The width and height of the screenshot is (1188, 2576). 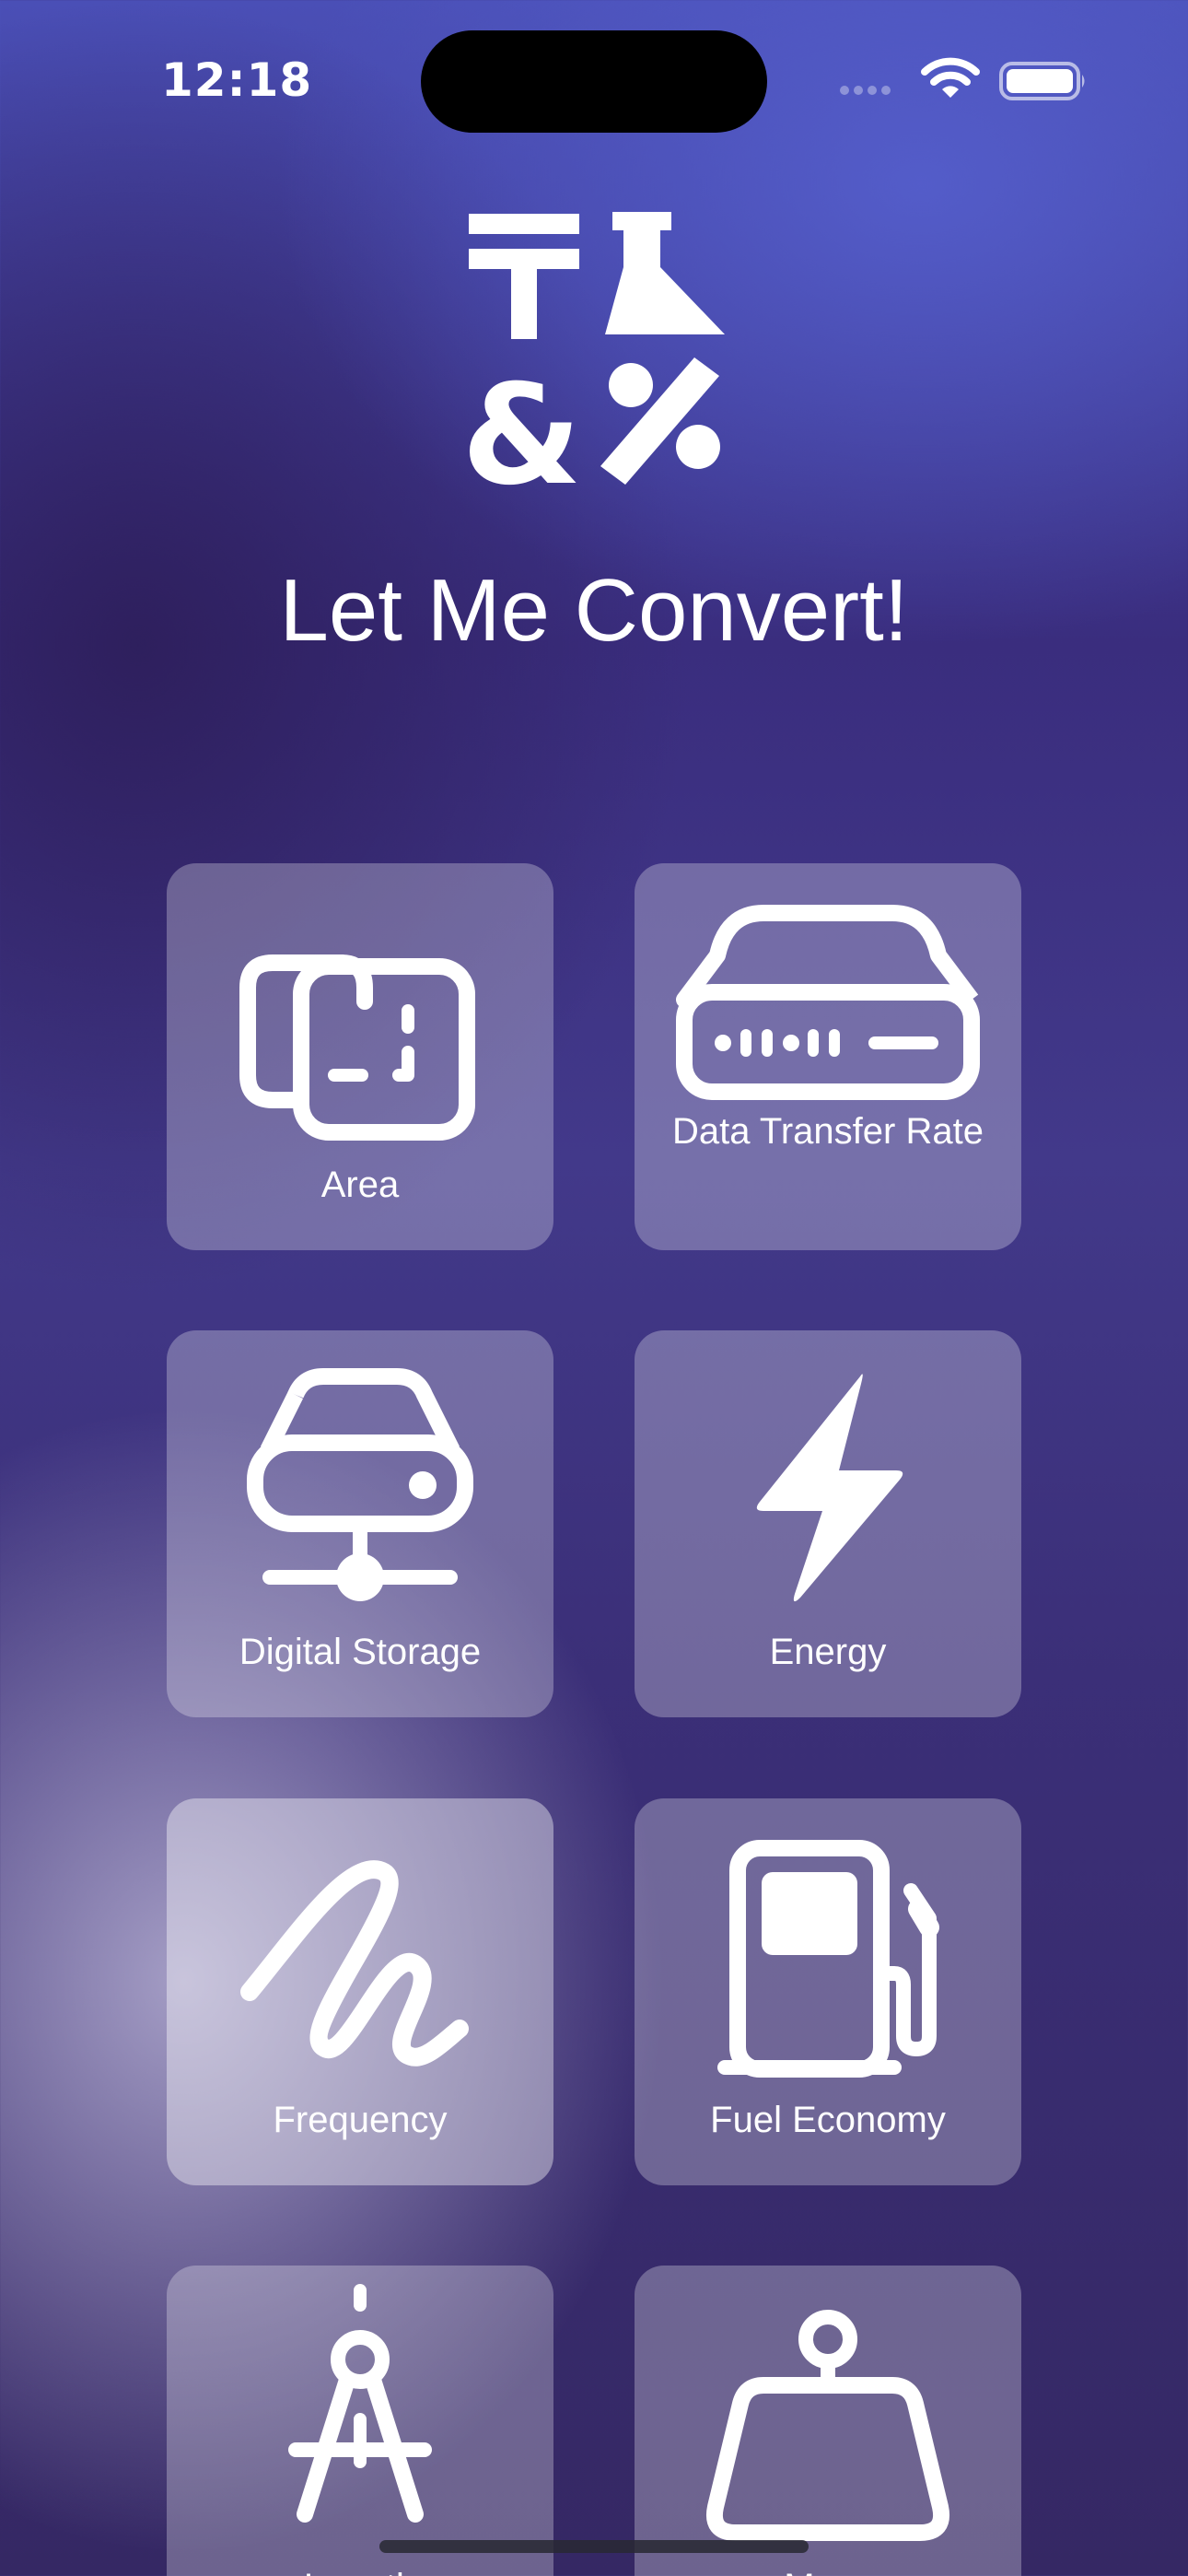 What do you see at coordinates (828, 1523) in the screenshot?
I see `tile-energy: Energy` at bounding box center [828, 1523].